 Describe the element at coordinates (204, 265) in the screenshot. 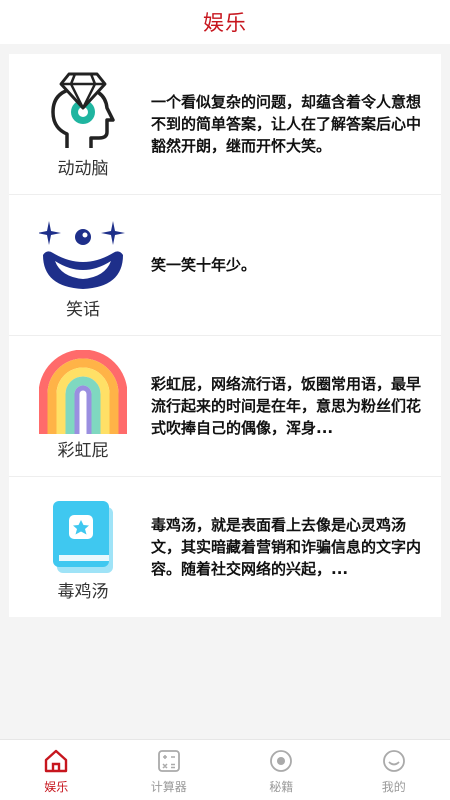

I see `item-description: 笑一笑十年少。` at that location.